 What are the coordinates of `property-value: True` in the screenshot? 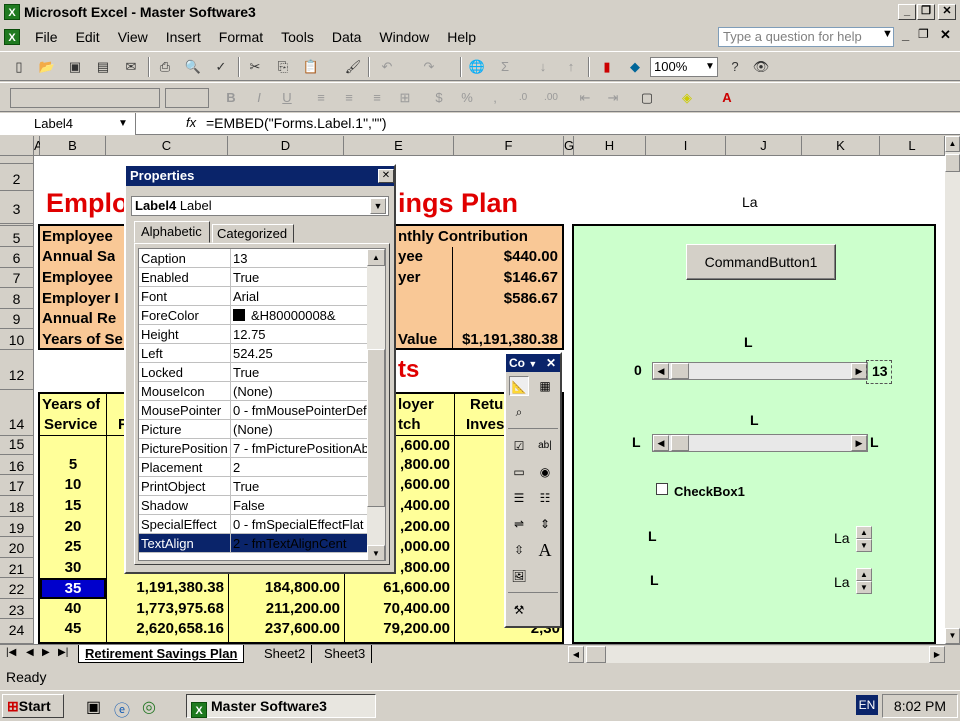 It's located at (298, 486).